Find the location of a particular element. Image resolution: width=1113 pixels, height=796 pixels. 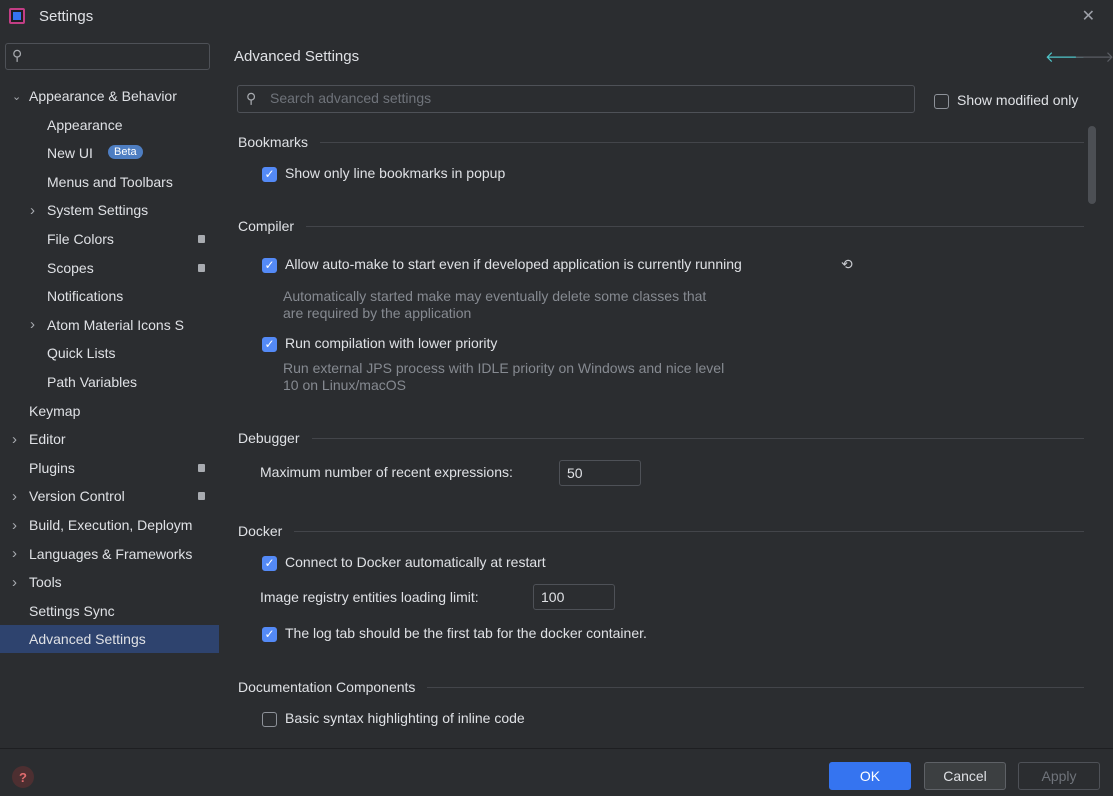

section-compiler: Compiler is located at coordinates (661, 226).